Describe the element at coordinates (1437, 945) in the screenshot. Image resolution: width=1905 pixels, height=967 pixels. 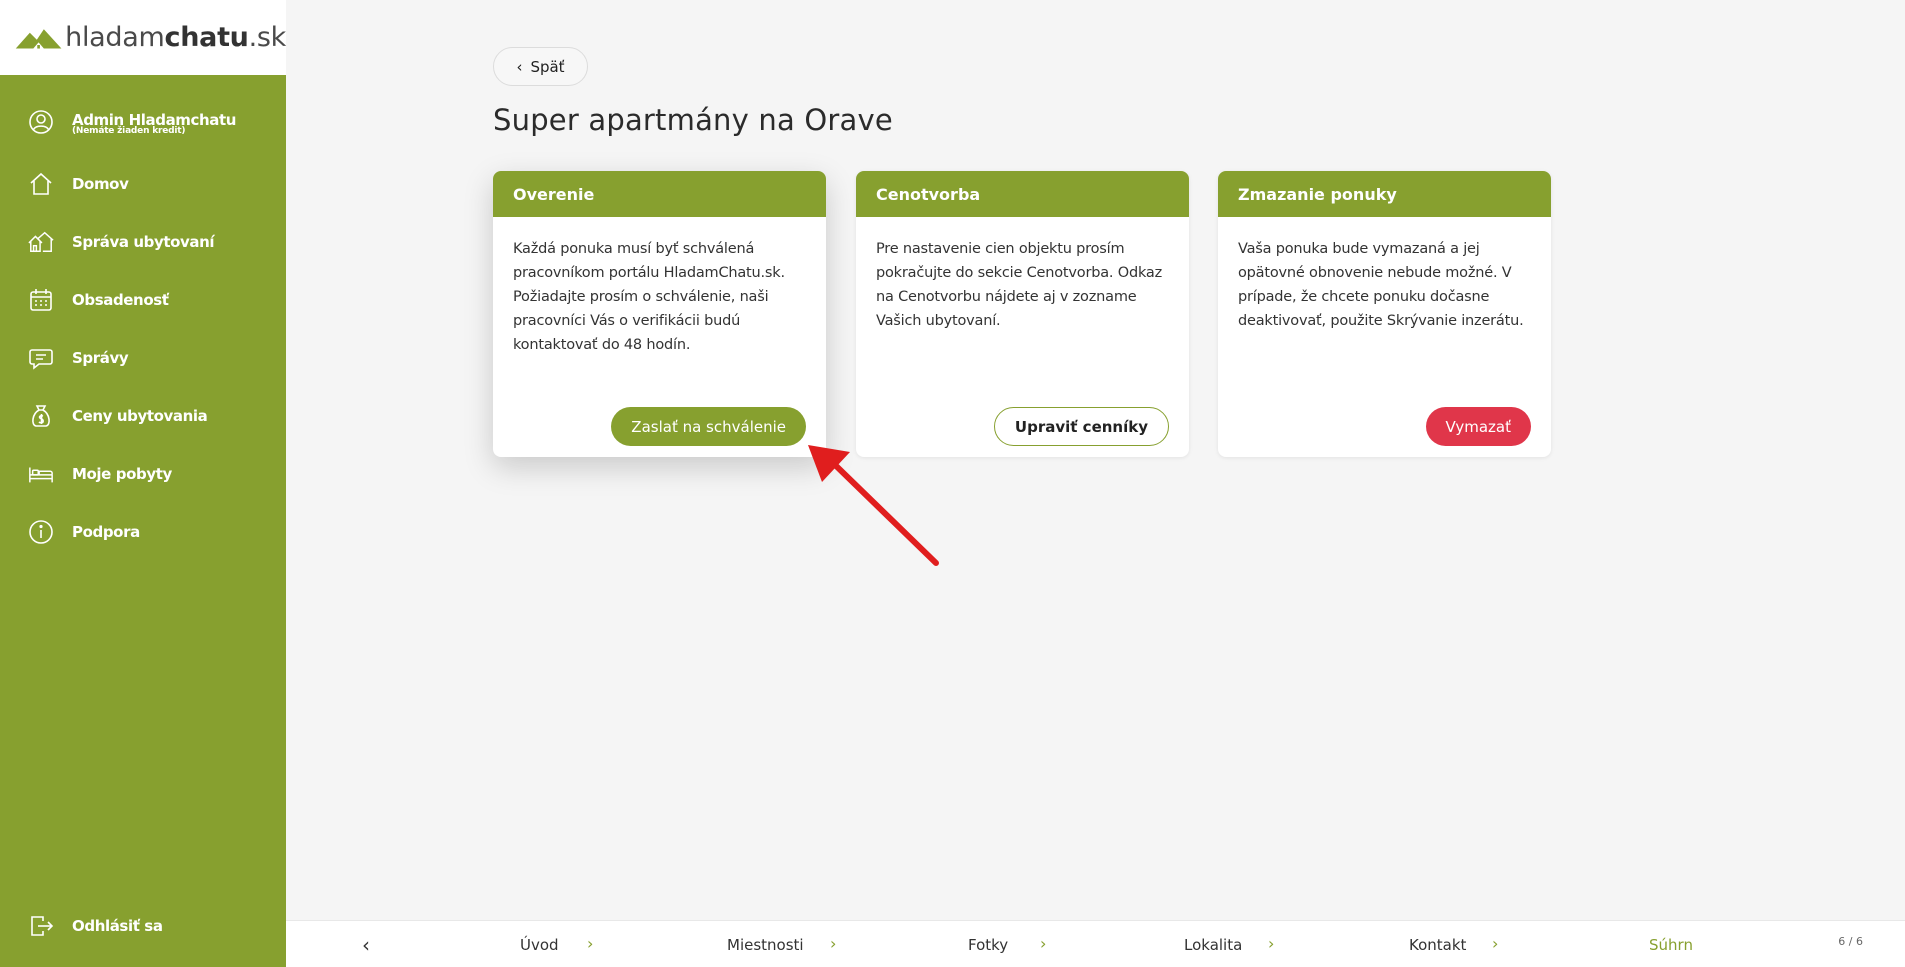
I see `step-kontakt: Kontakt` at that location.